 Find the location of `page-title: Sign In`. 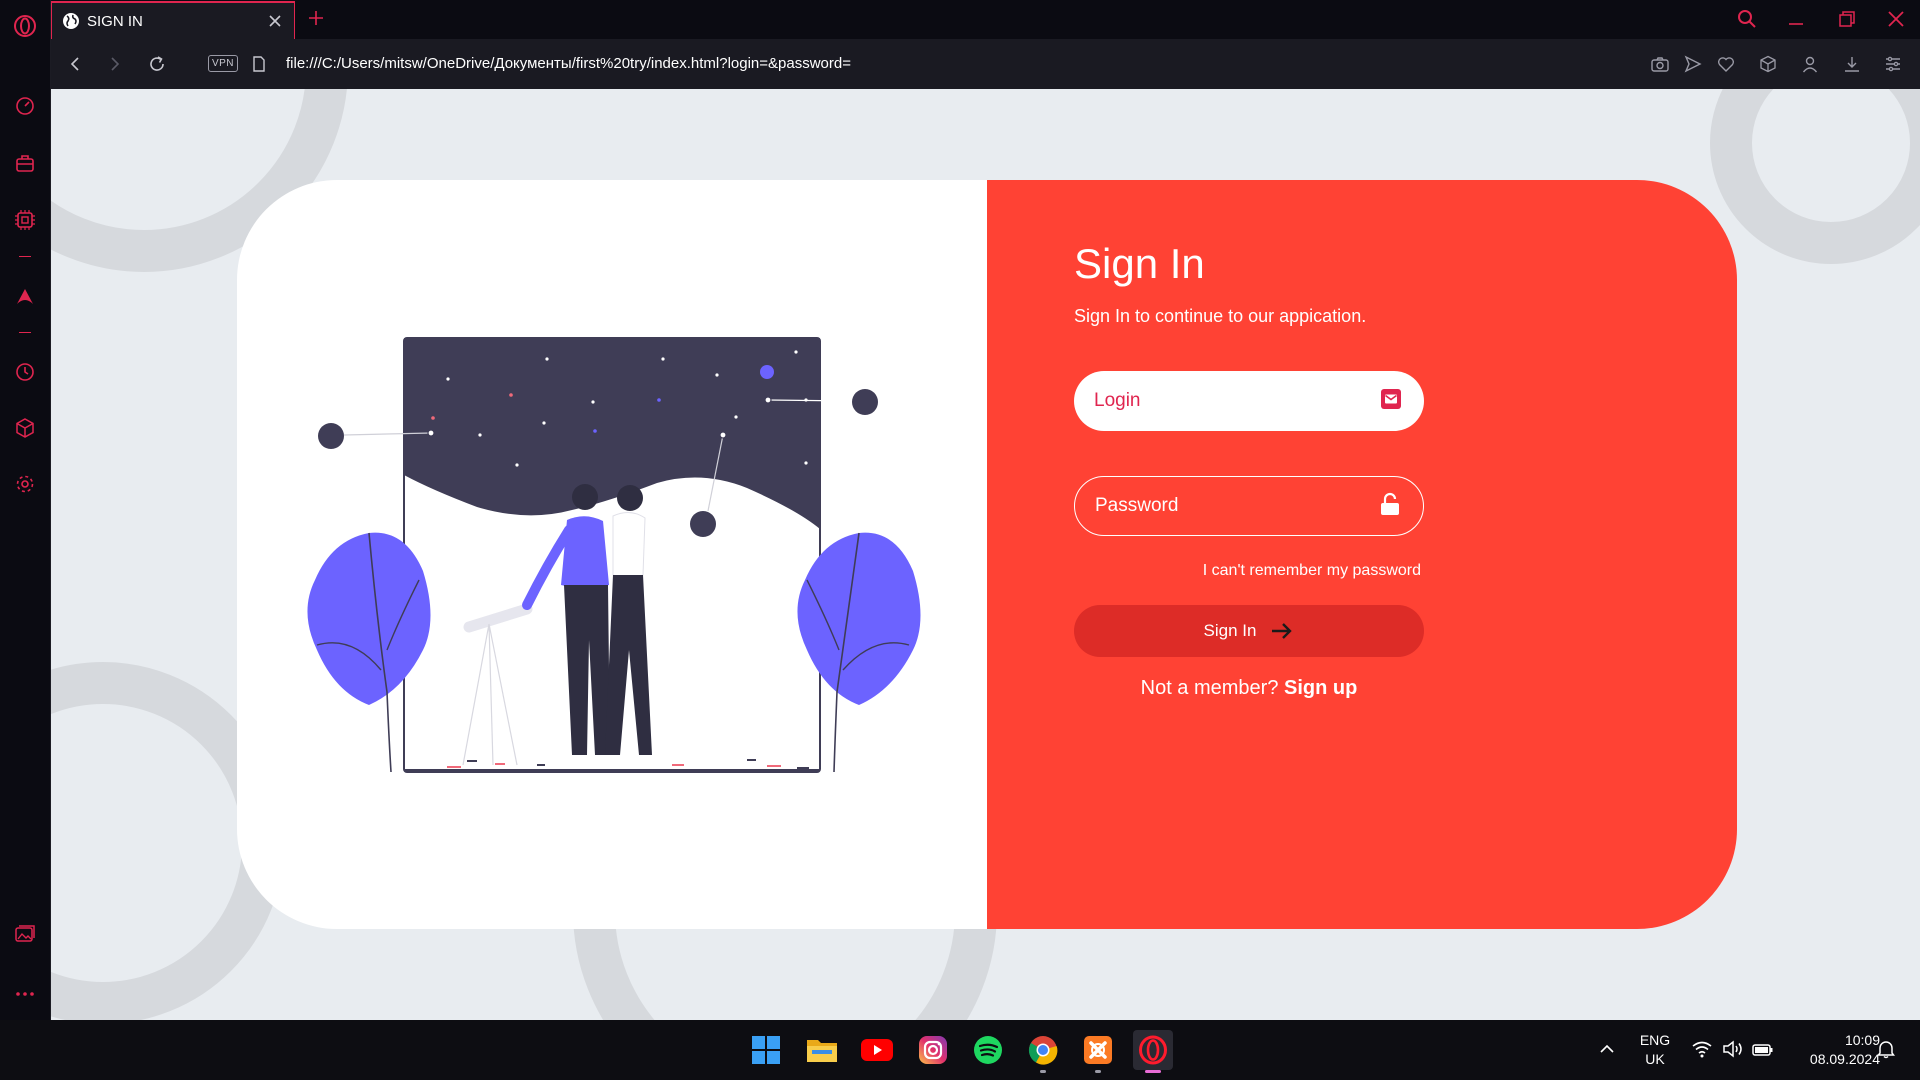

page-title: Sign In is located at coordinates (1139, 263).